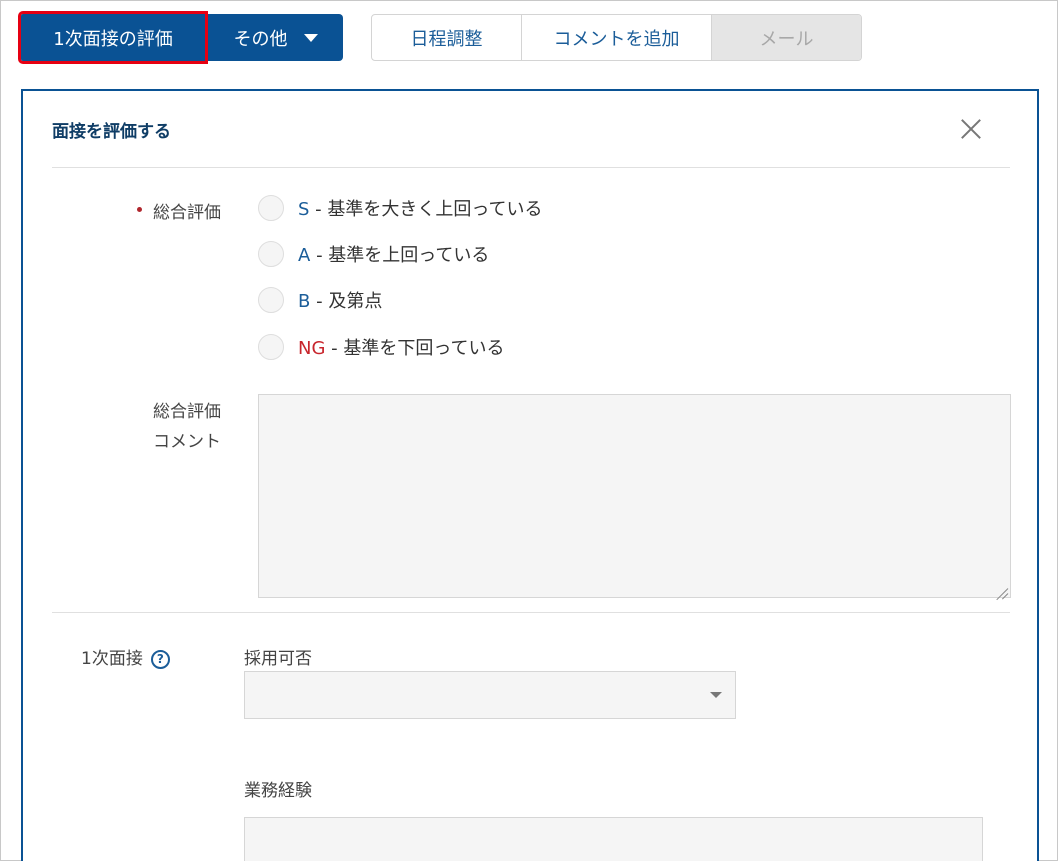 The image size is (1058, 861). Describe the element at coordinates (716, 695) in the screenshot. I see `chevron-down-icon` at that location.